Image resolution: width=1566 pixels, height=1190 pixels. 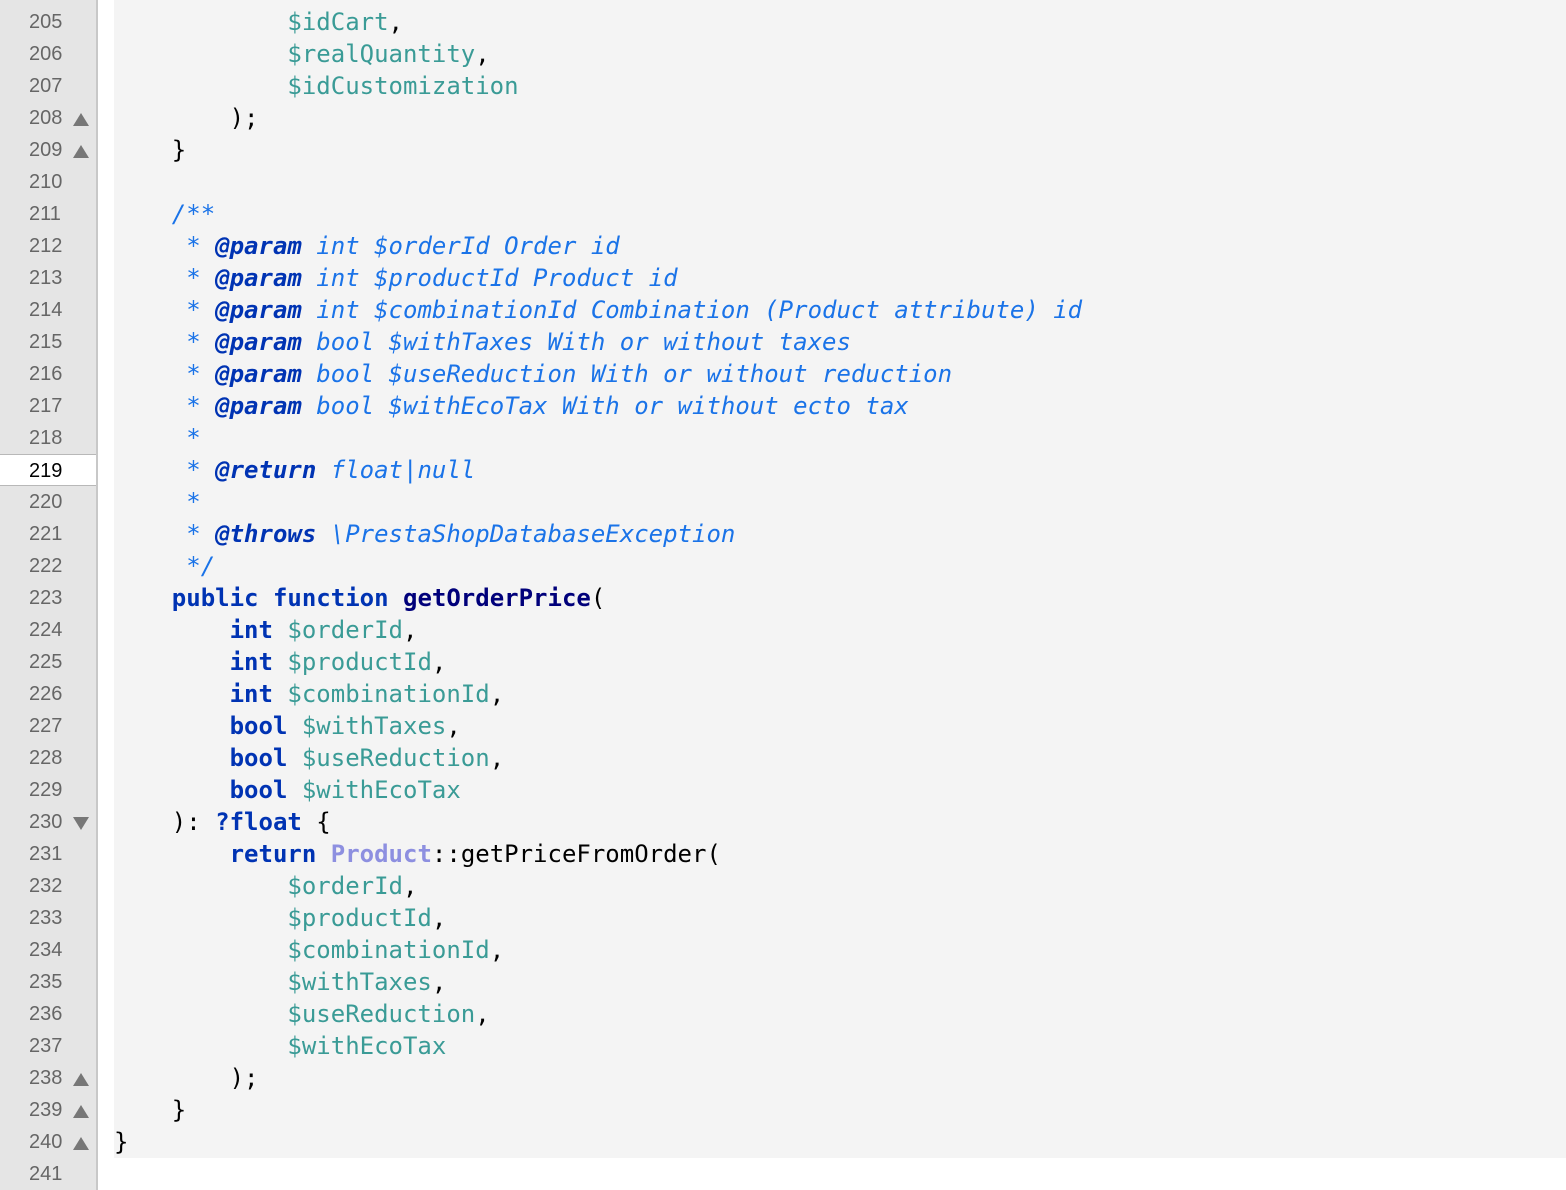 What do you see at coordinates (294, 470) in the screenshot?
I see `code-text: * @return float|null` at bounding box center [294, 470].